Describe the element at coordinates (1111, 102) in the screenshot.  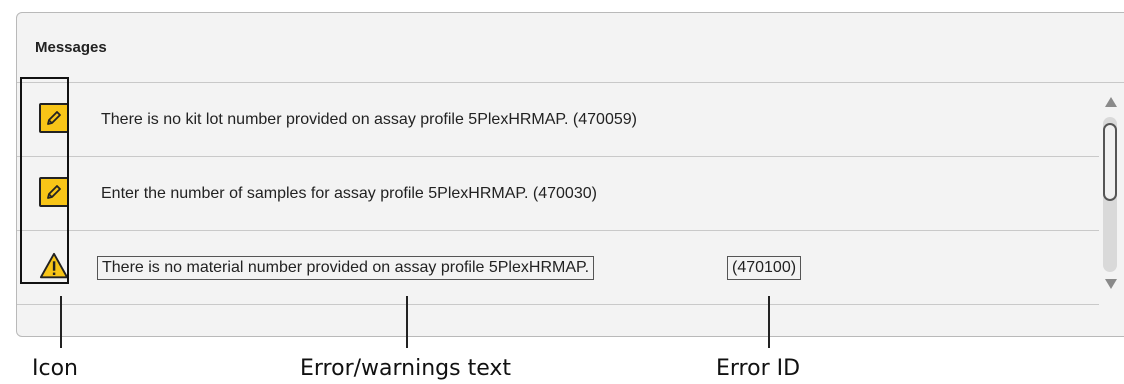
I see `scroll-up-arrow-icon` at that location.